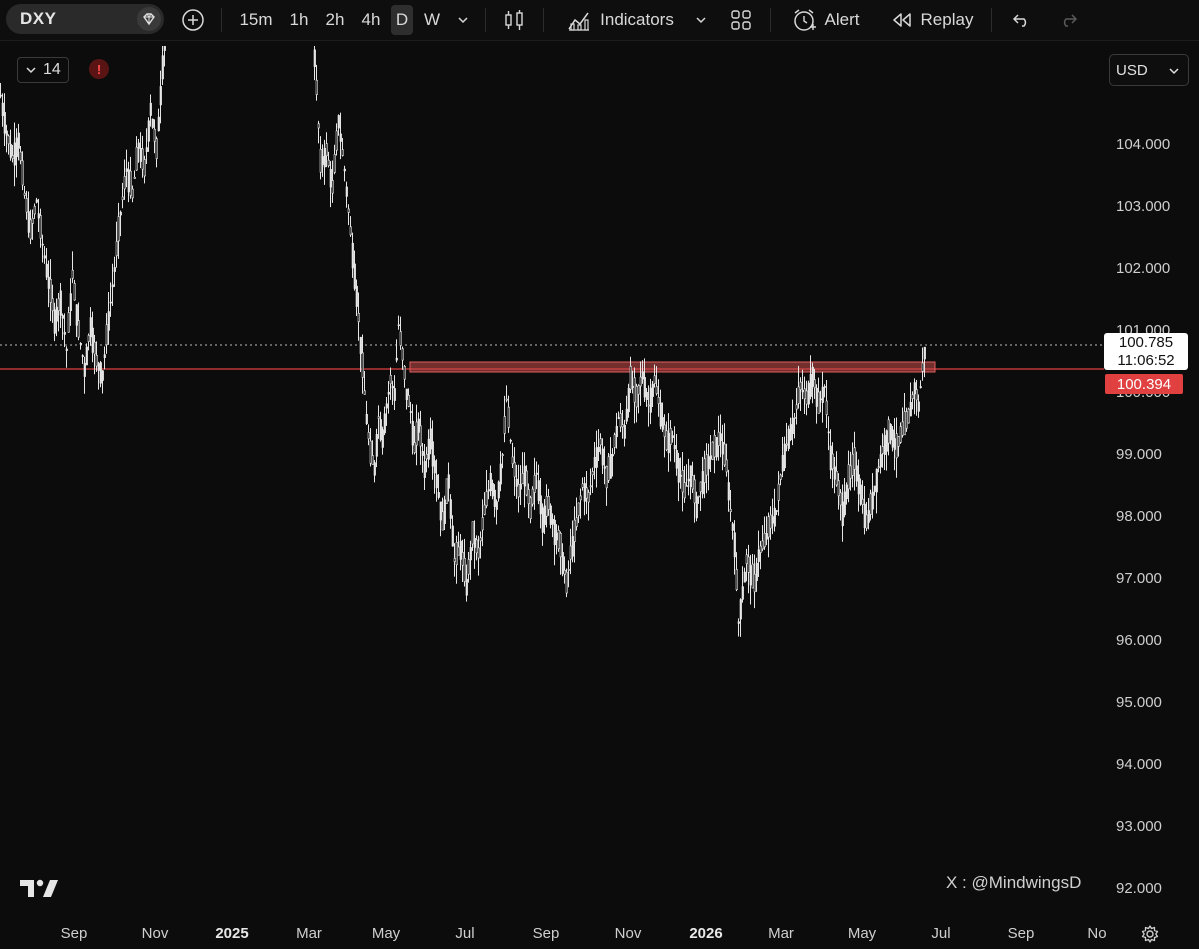 Image resolution: width=1199 pixels, height=949 pixels. Describe the element at coordinates (1021, 20) in the screenshot. I see `undo-icon` at that location.